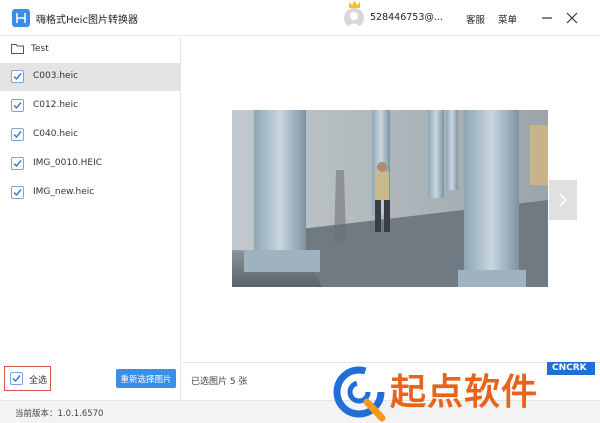 The image size is (600, 423). I want to click on app-title: 嗨格式Heic图片转换器, so click(87, 20).